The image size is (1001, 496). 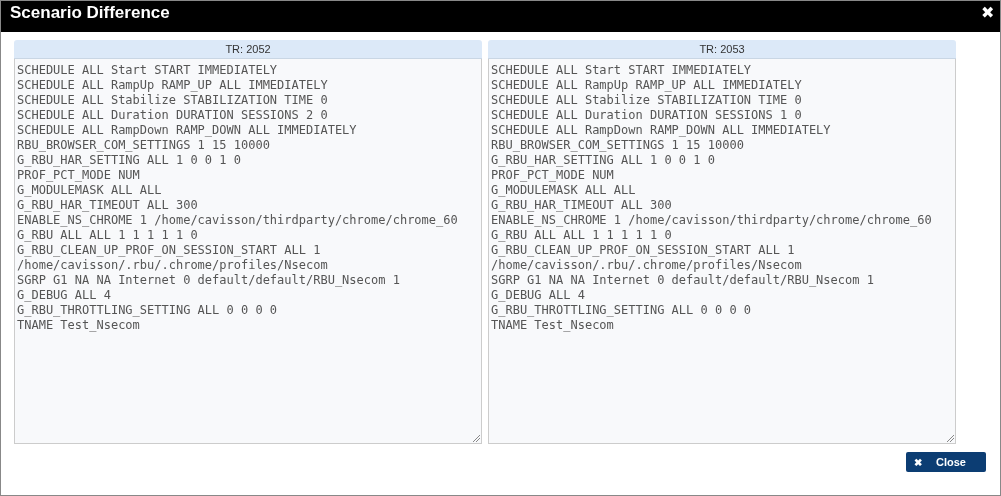 I want to click on window-title: Scenario Difference, so click(x=90, y=13).